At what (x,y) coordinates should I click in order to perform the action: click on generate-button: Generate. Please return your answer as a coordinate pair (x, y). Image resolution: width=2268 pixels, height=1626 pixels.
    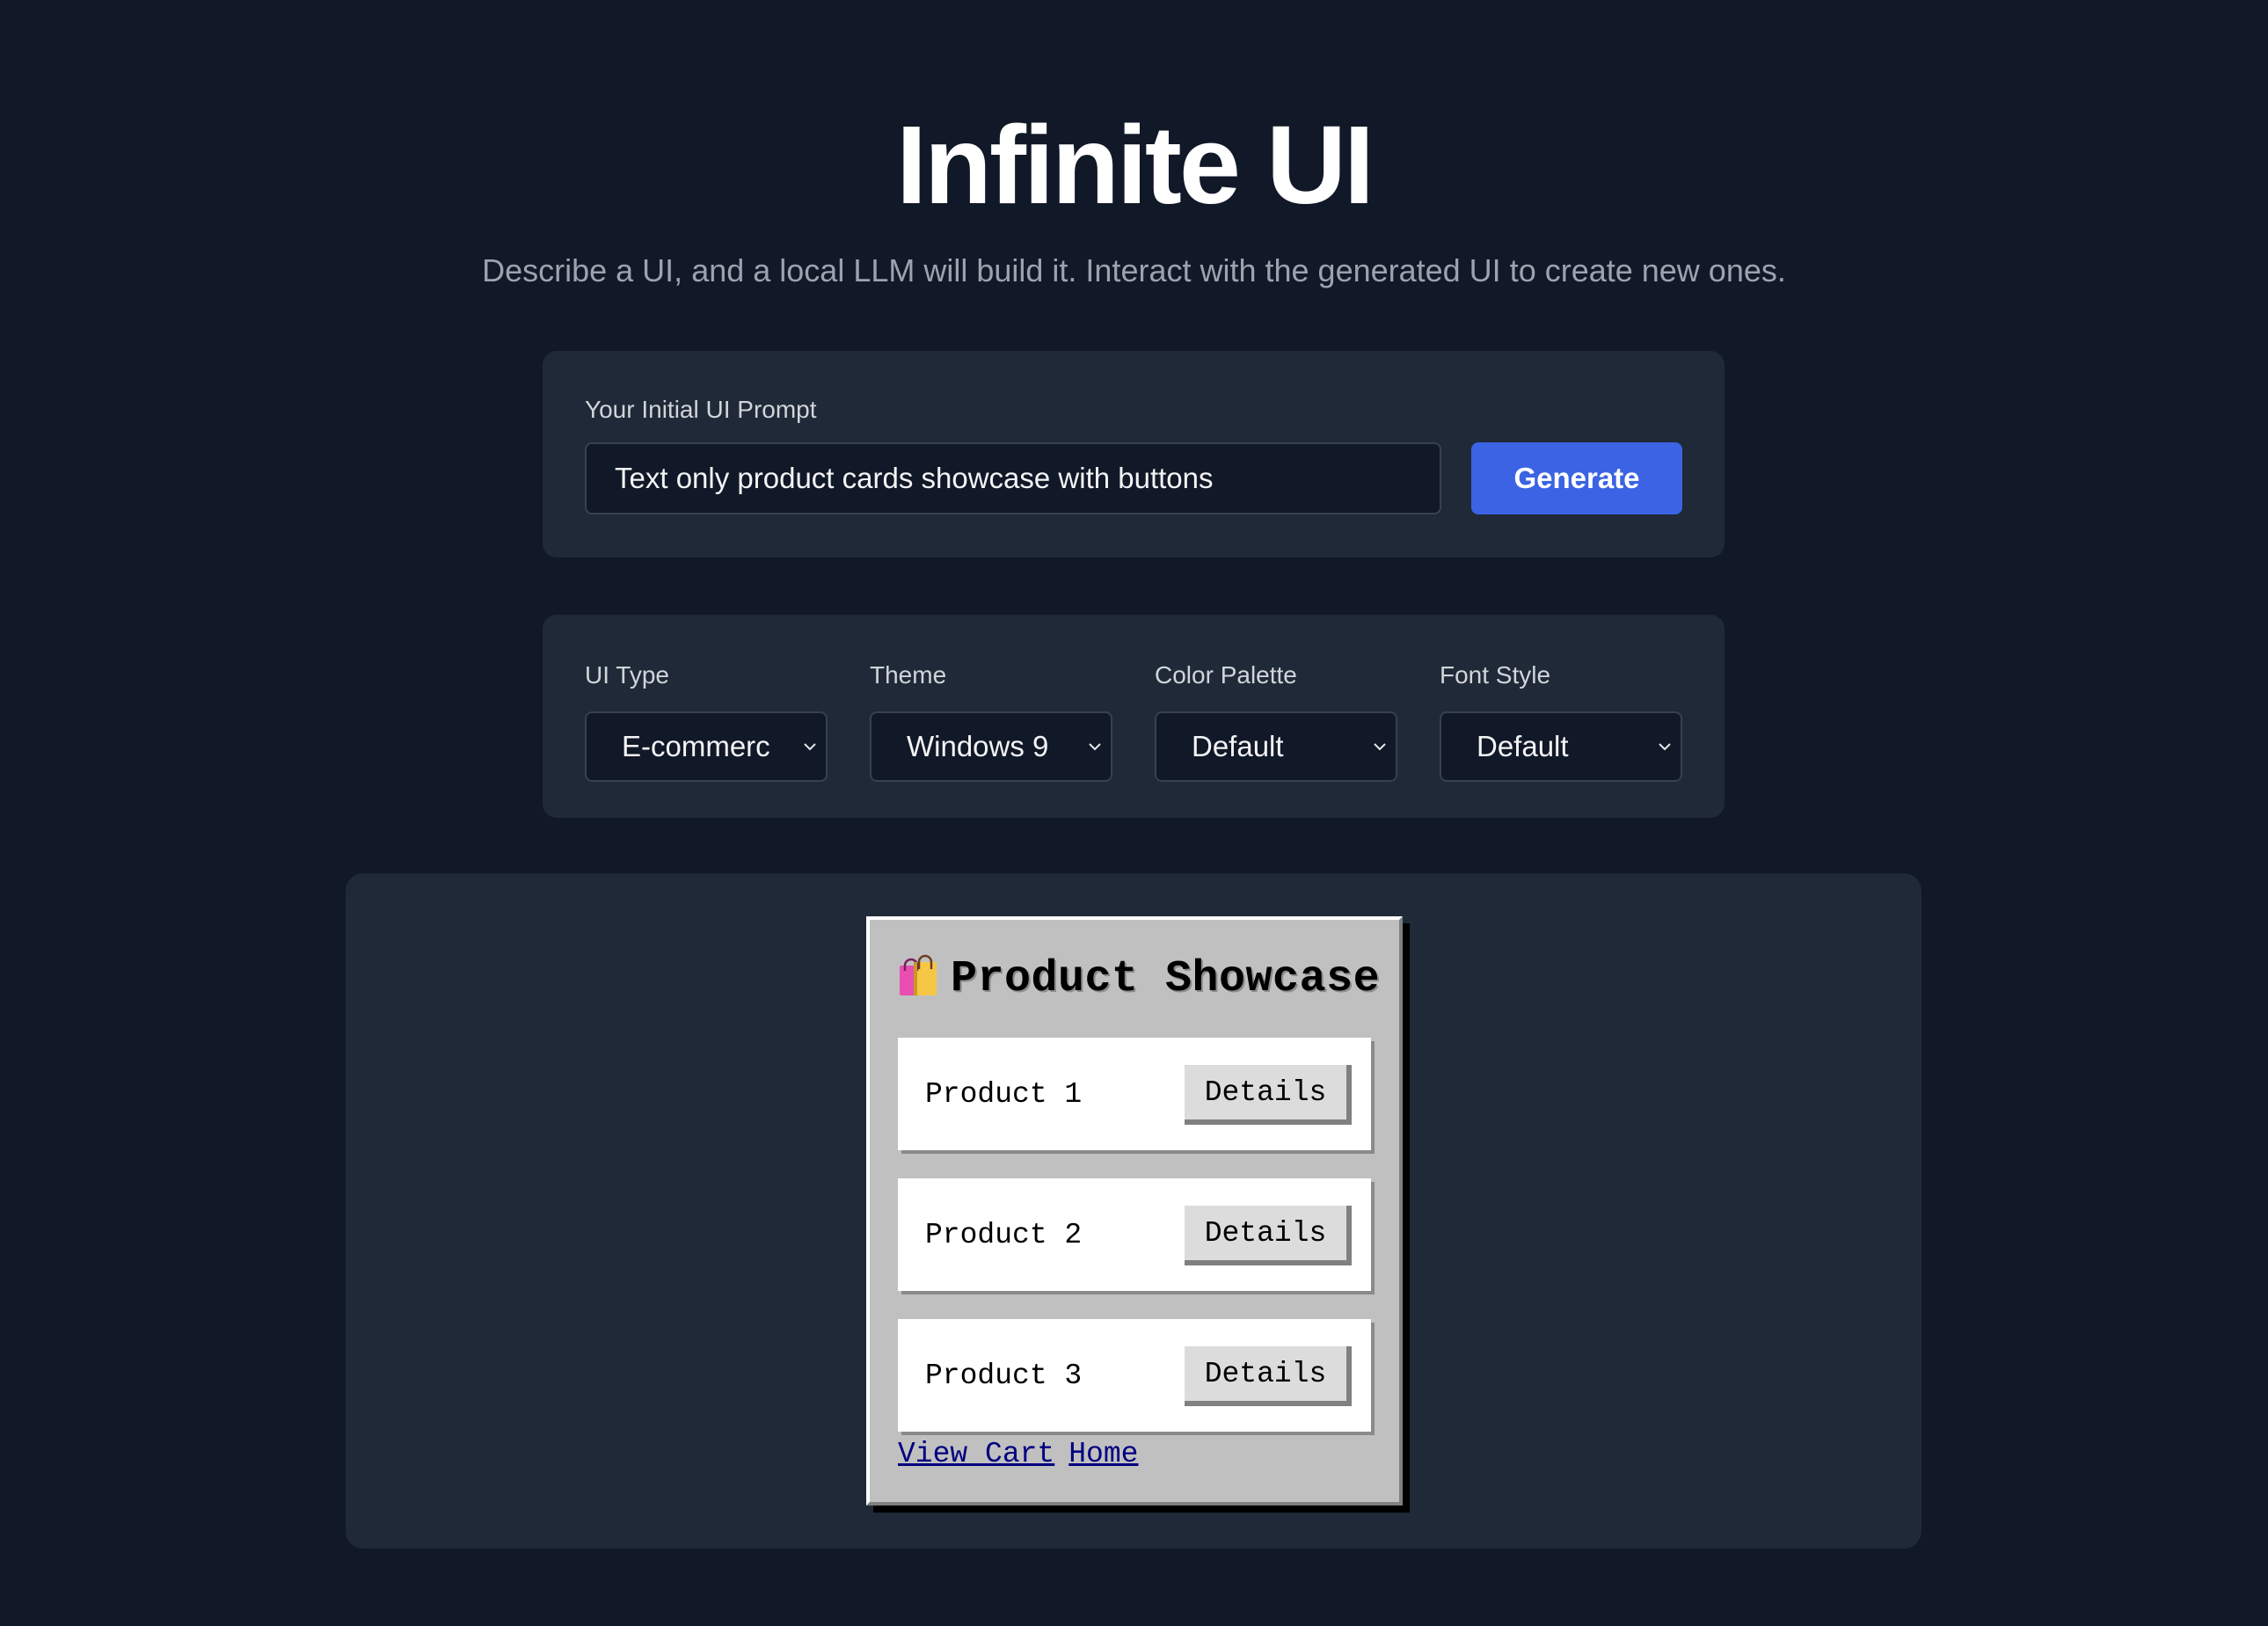
    Looking at the image, I should click on (1576, 478).